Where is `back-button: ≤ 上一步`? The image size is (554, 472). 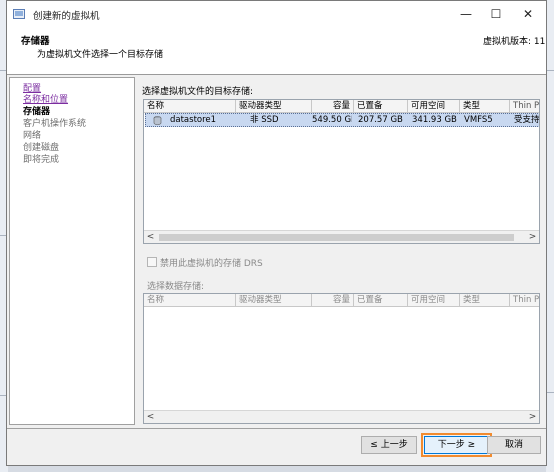
back-button: ≤ 上一步 is located at coordinates (389, 445).